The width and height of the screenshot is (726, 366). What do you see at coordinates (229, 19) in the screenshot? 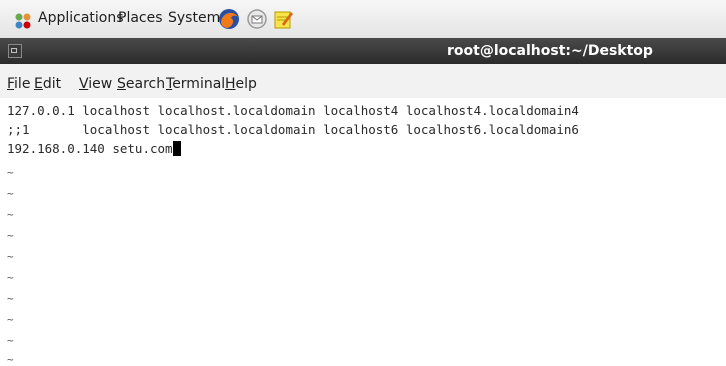
I see `firefox-icon` at bounding box center [229, 19].